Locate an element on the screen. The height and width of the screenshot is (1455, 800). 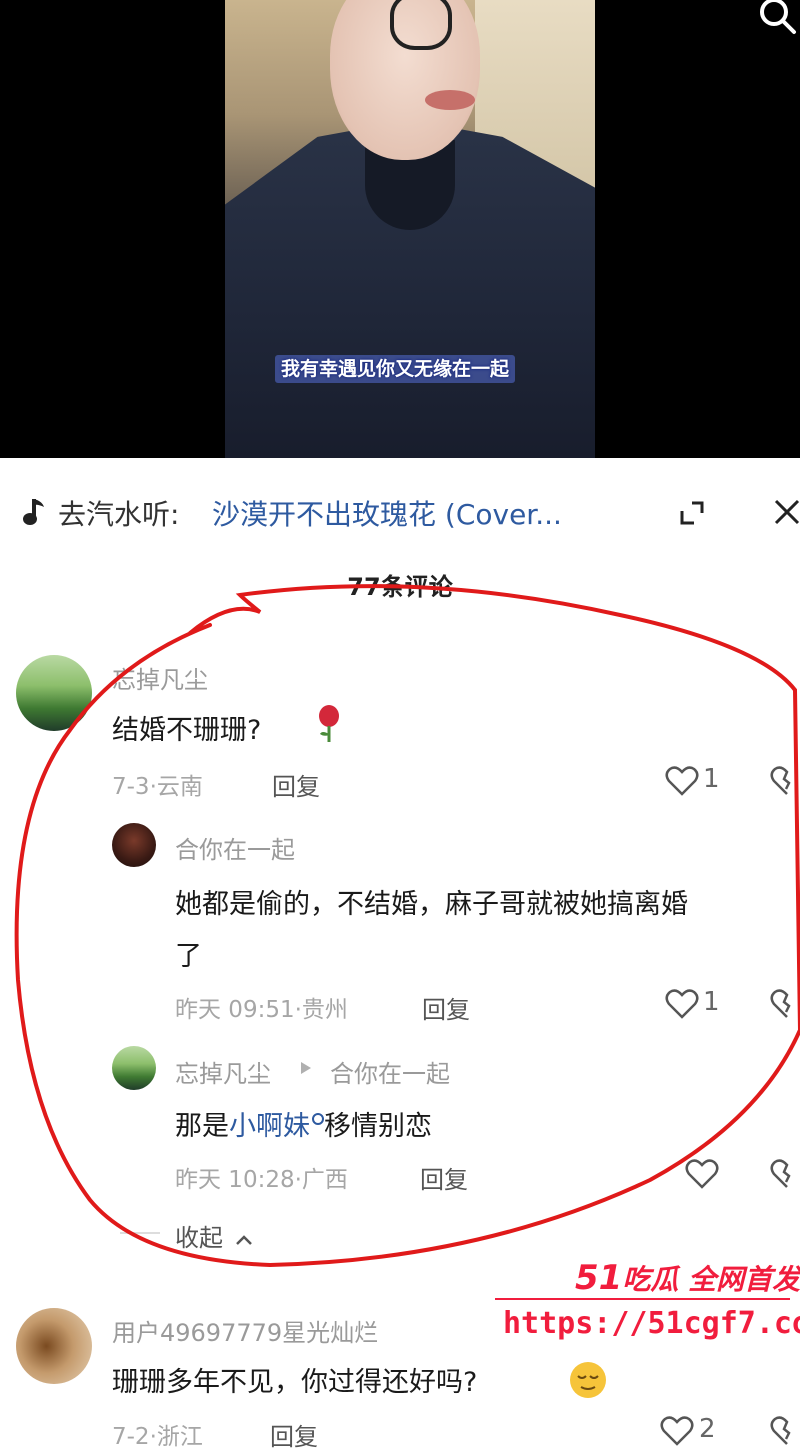
expand-icon is located at coordinates (692, 513).